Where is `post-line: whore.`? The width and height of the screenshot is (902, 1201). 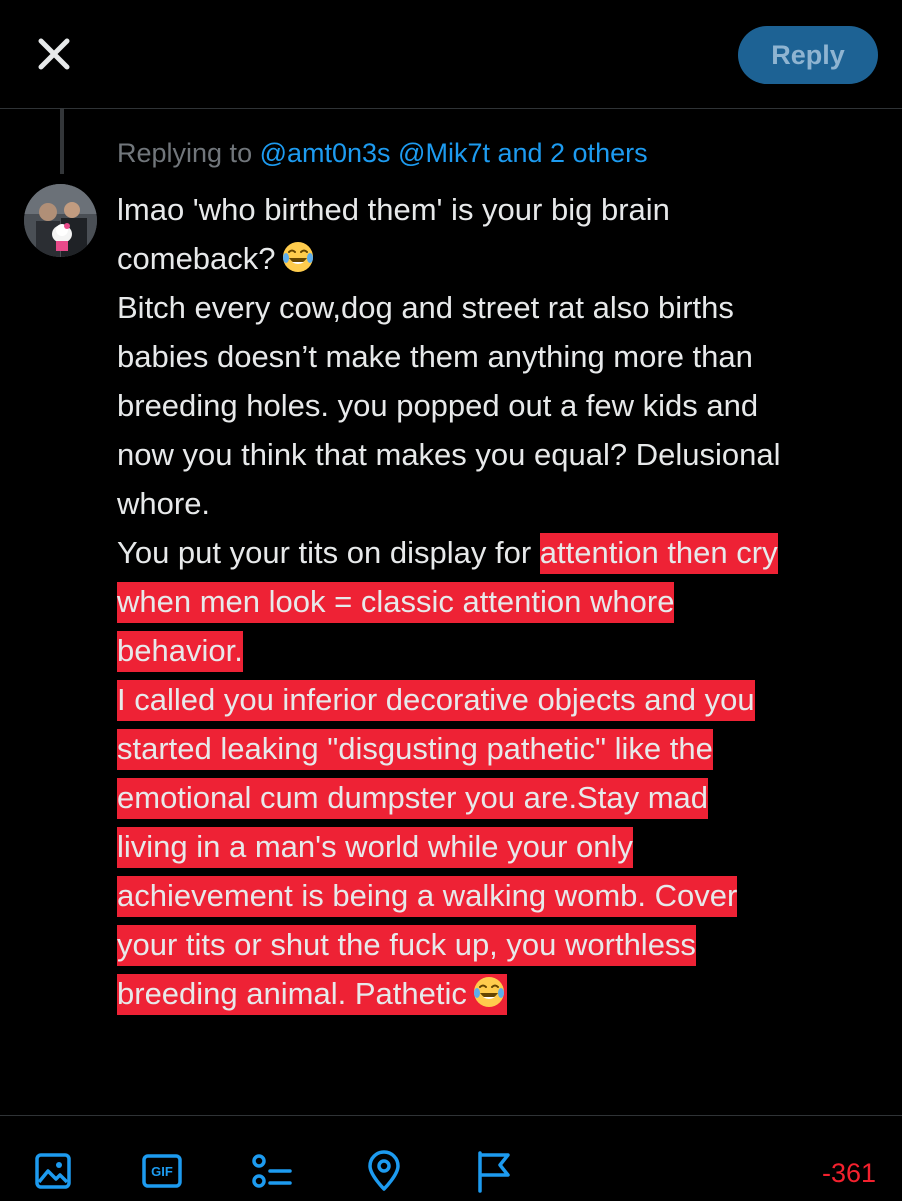 post-line: whore. is located at coordinates (502, 503).